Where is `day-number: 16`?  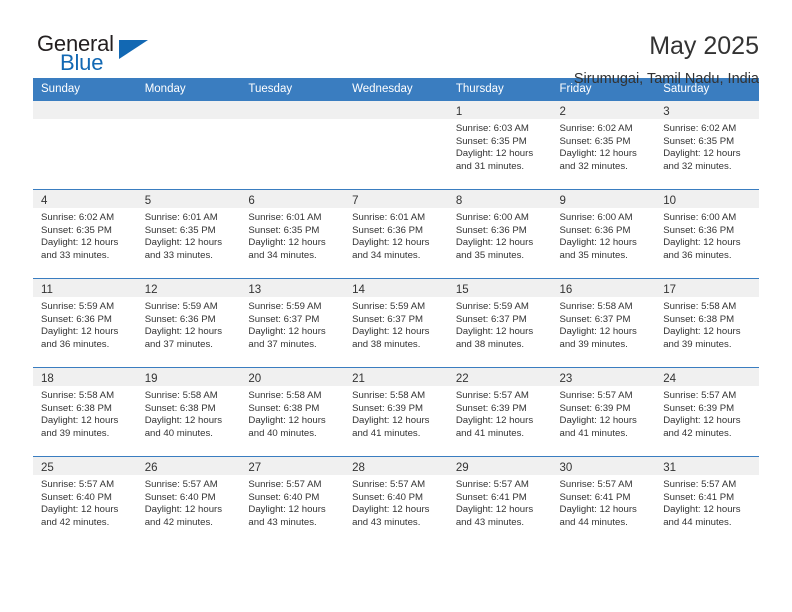 day-number: 16 is located at coordinates (566, 290).